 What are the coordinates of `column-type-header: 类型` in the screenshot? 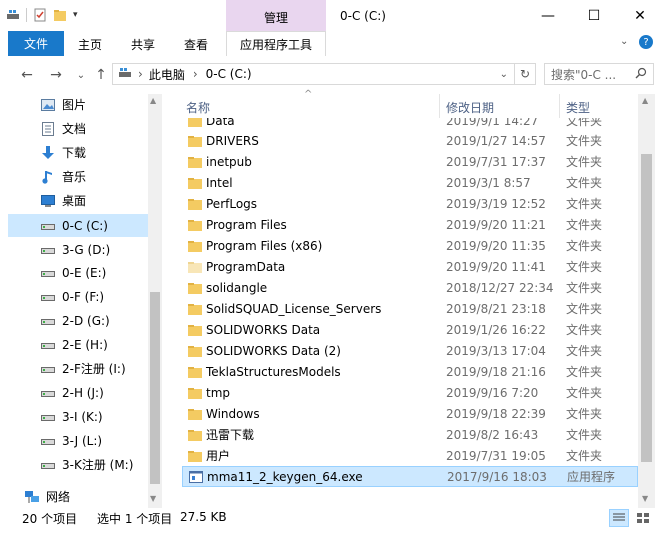 It's located at (578, 107).